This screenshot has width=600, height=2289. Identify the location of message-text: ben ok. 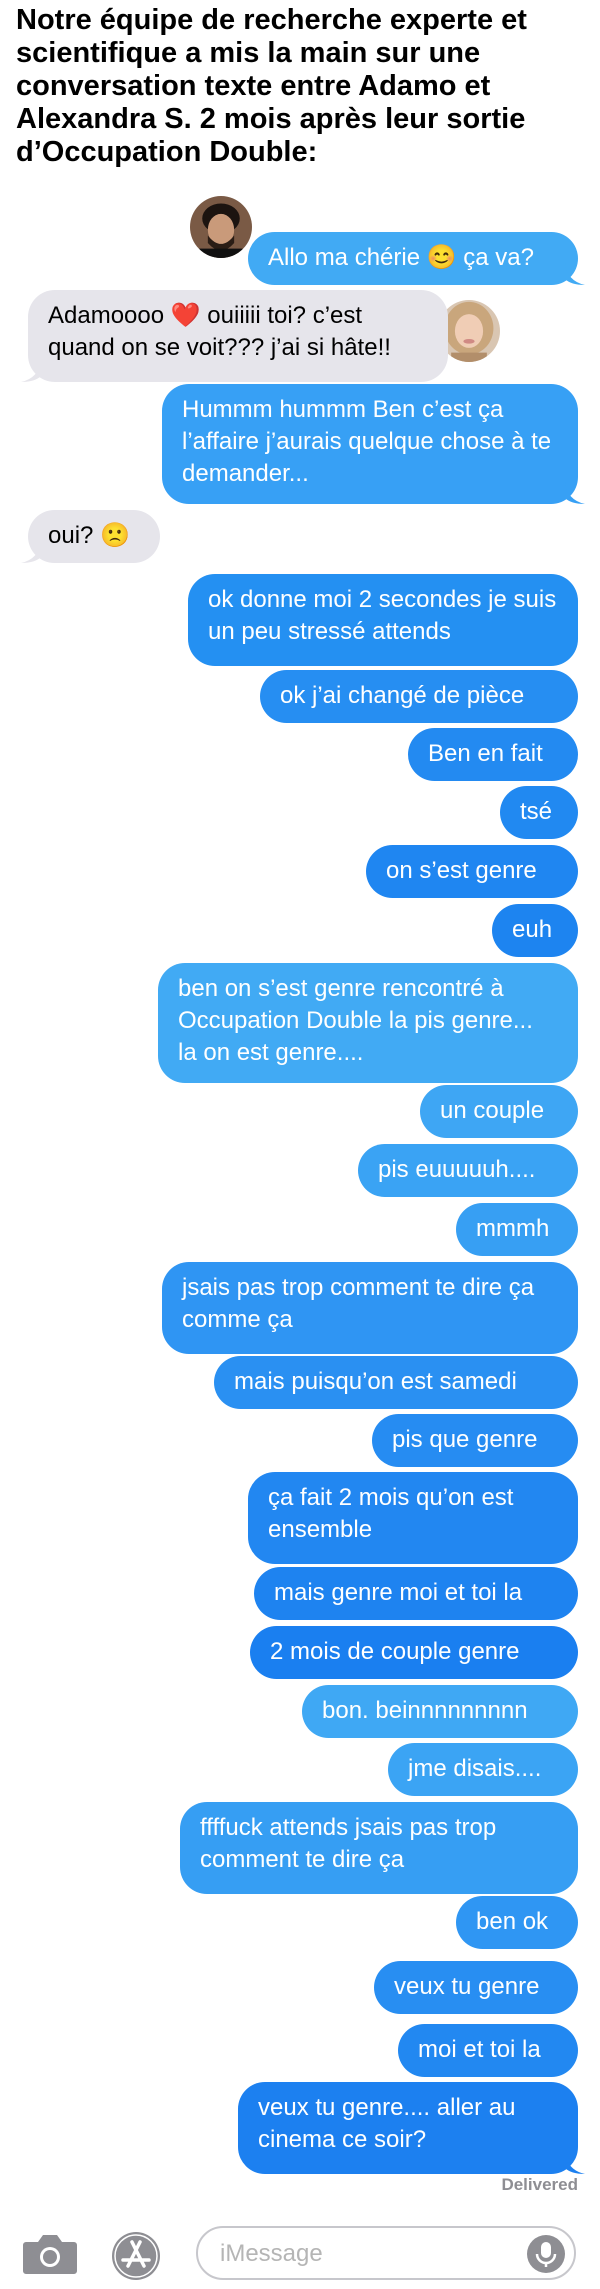
(512, 1921).